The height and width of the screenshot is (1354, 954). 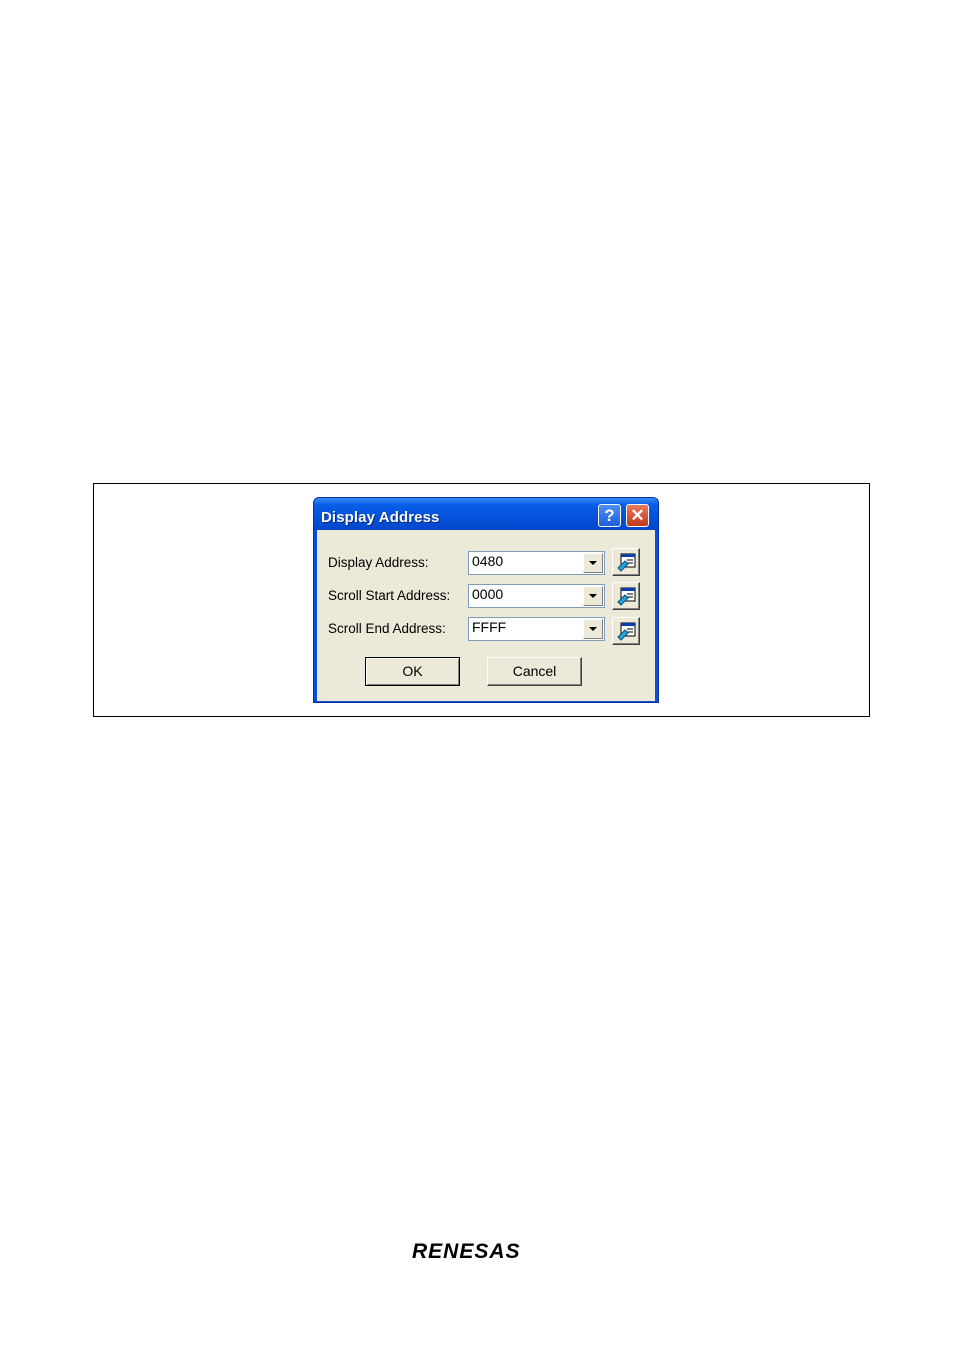 What do you see at coordinates (389, 595) in the screenshot?
I see `scroll-start-address-label: Scroll Start Address:` at bounding box center [389, 595].